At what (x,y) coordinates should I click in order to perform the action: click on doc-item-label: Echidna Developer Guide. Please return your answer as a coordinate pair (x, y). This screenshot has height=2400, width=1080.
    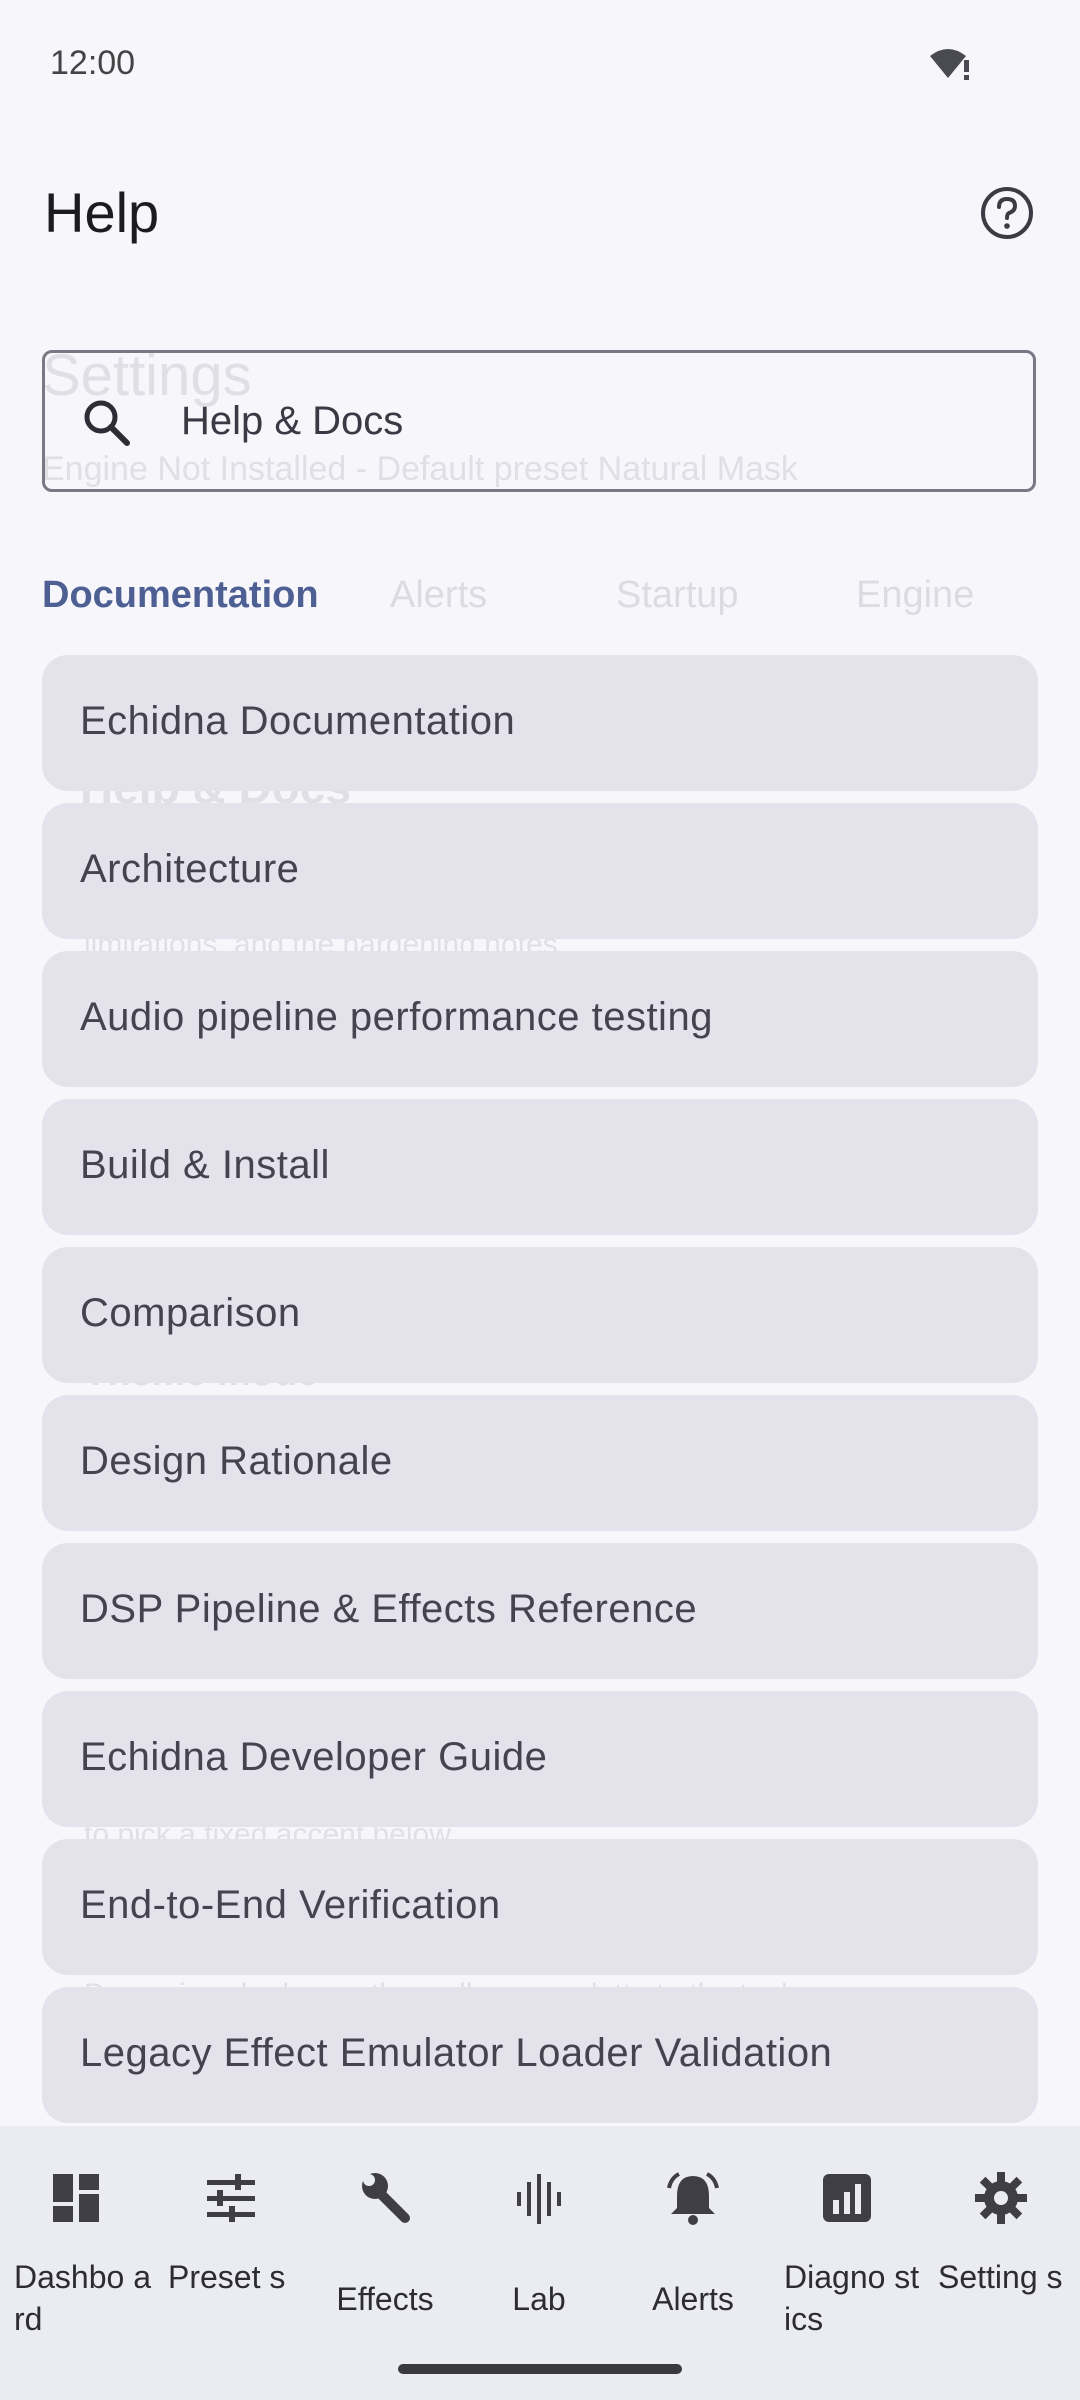
    Looking at the image, I should click on (314, 1757).